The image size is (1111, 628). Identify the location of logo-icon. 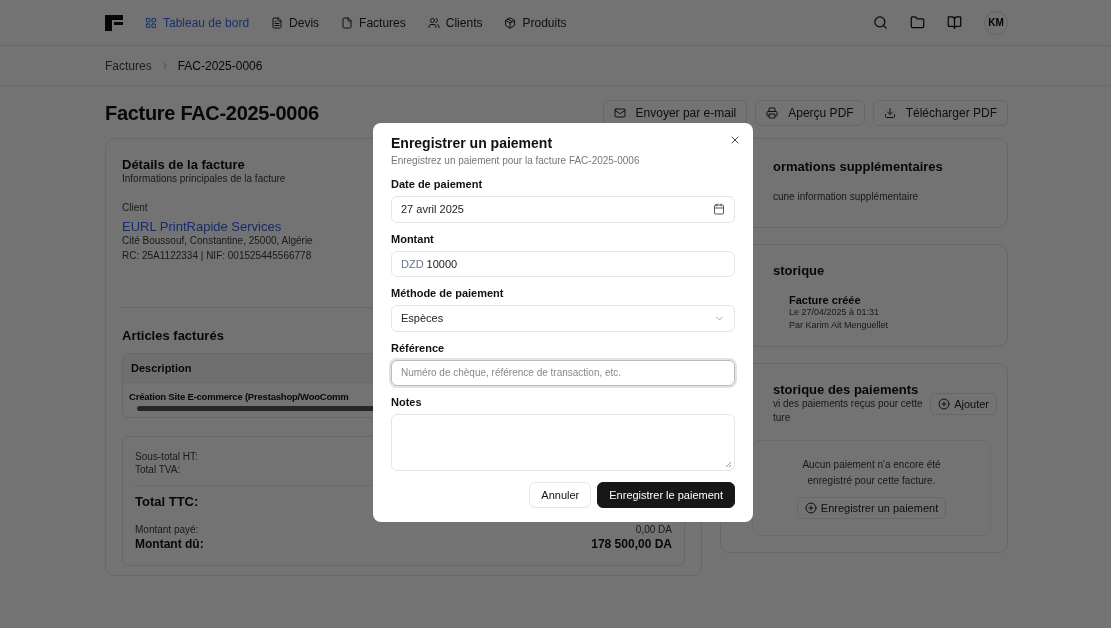
(114, 22).